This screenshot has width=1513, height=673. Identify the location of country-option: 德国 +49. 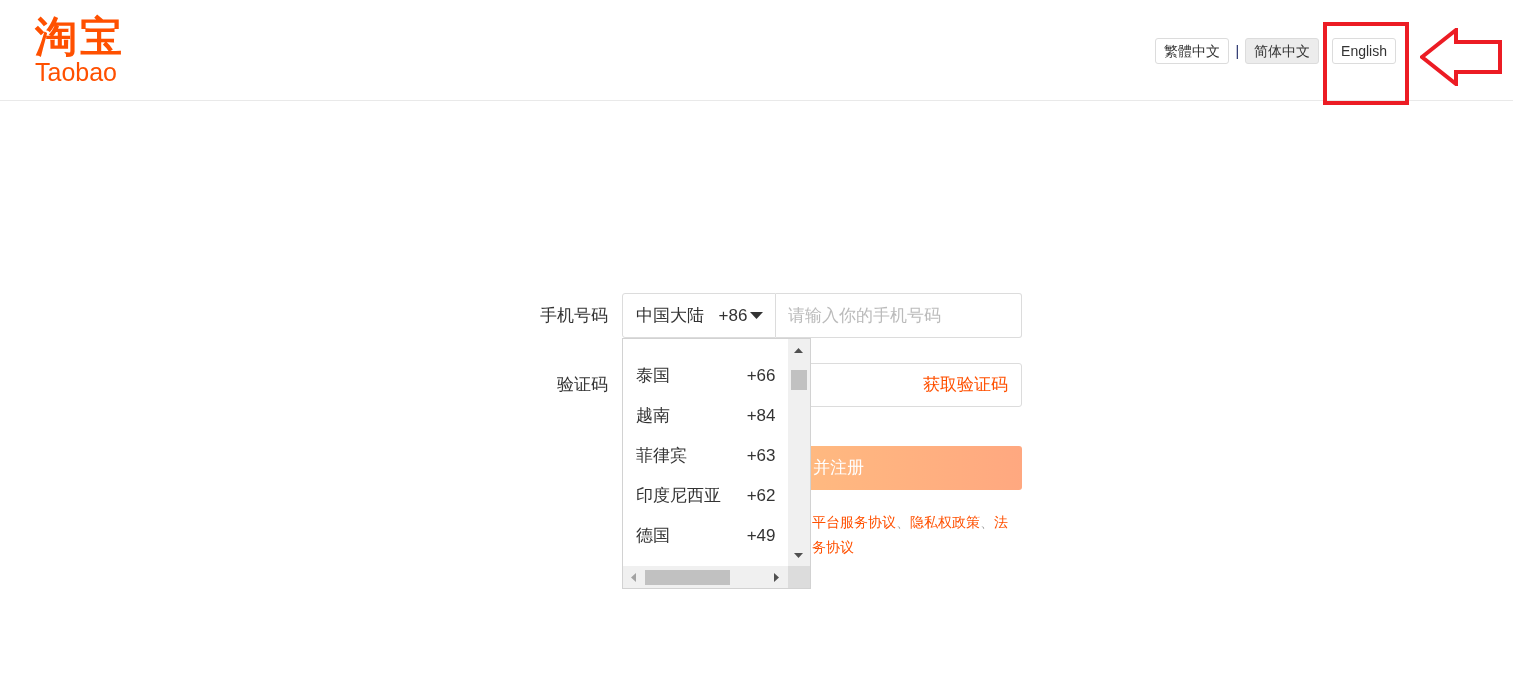
(705, 536).